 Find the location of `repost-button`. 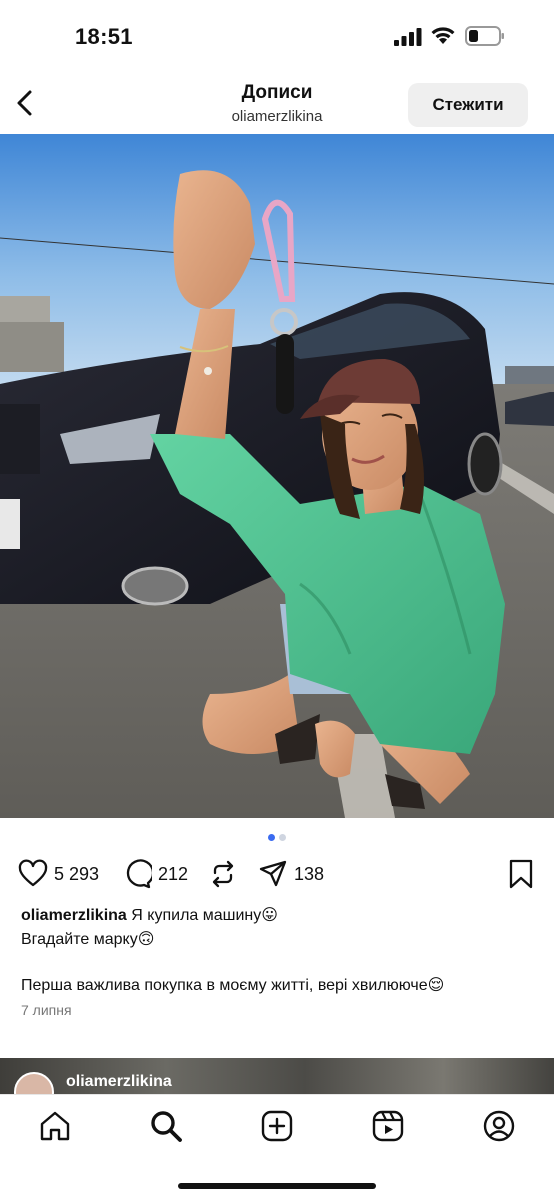

repost-button is located at coordinates (223, 874).